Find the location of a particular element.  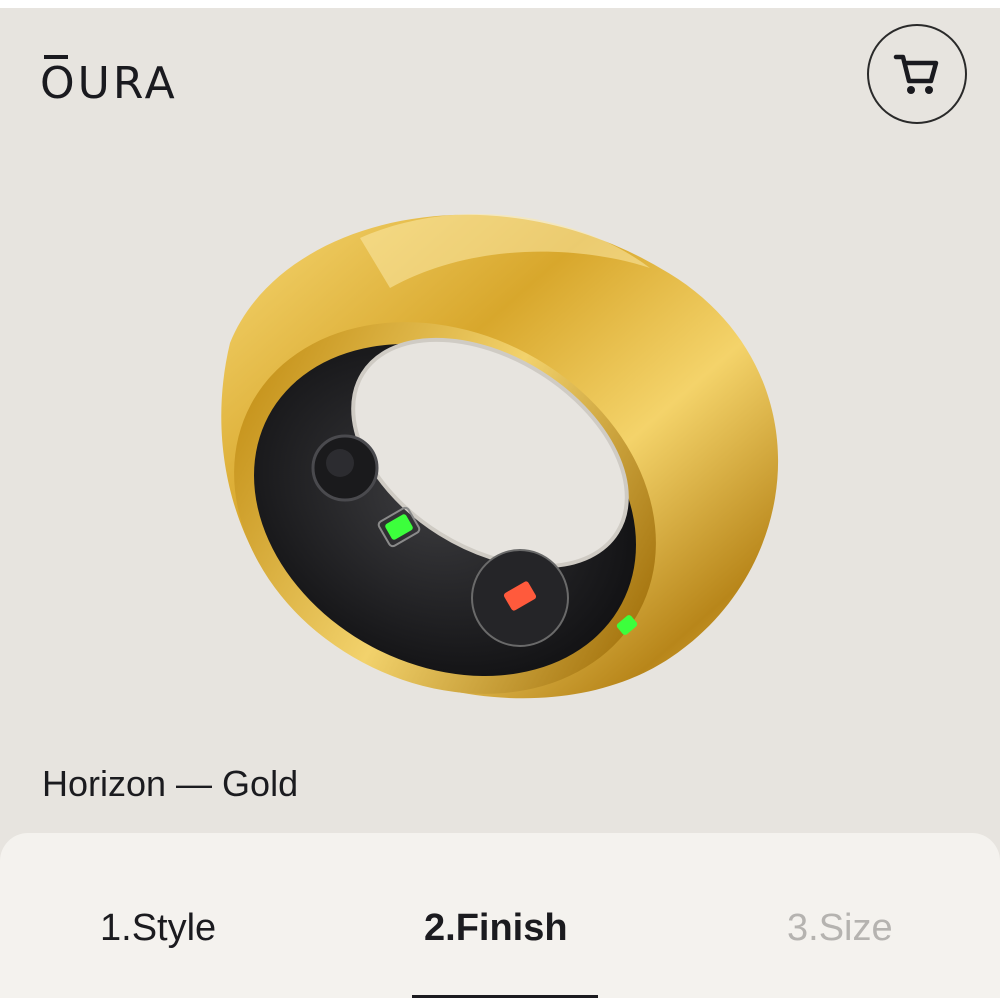

step-style-tab: 1.Style is located at coordinates (158, 928).